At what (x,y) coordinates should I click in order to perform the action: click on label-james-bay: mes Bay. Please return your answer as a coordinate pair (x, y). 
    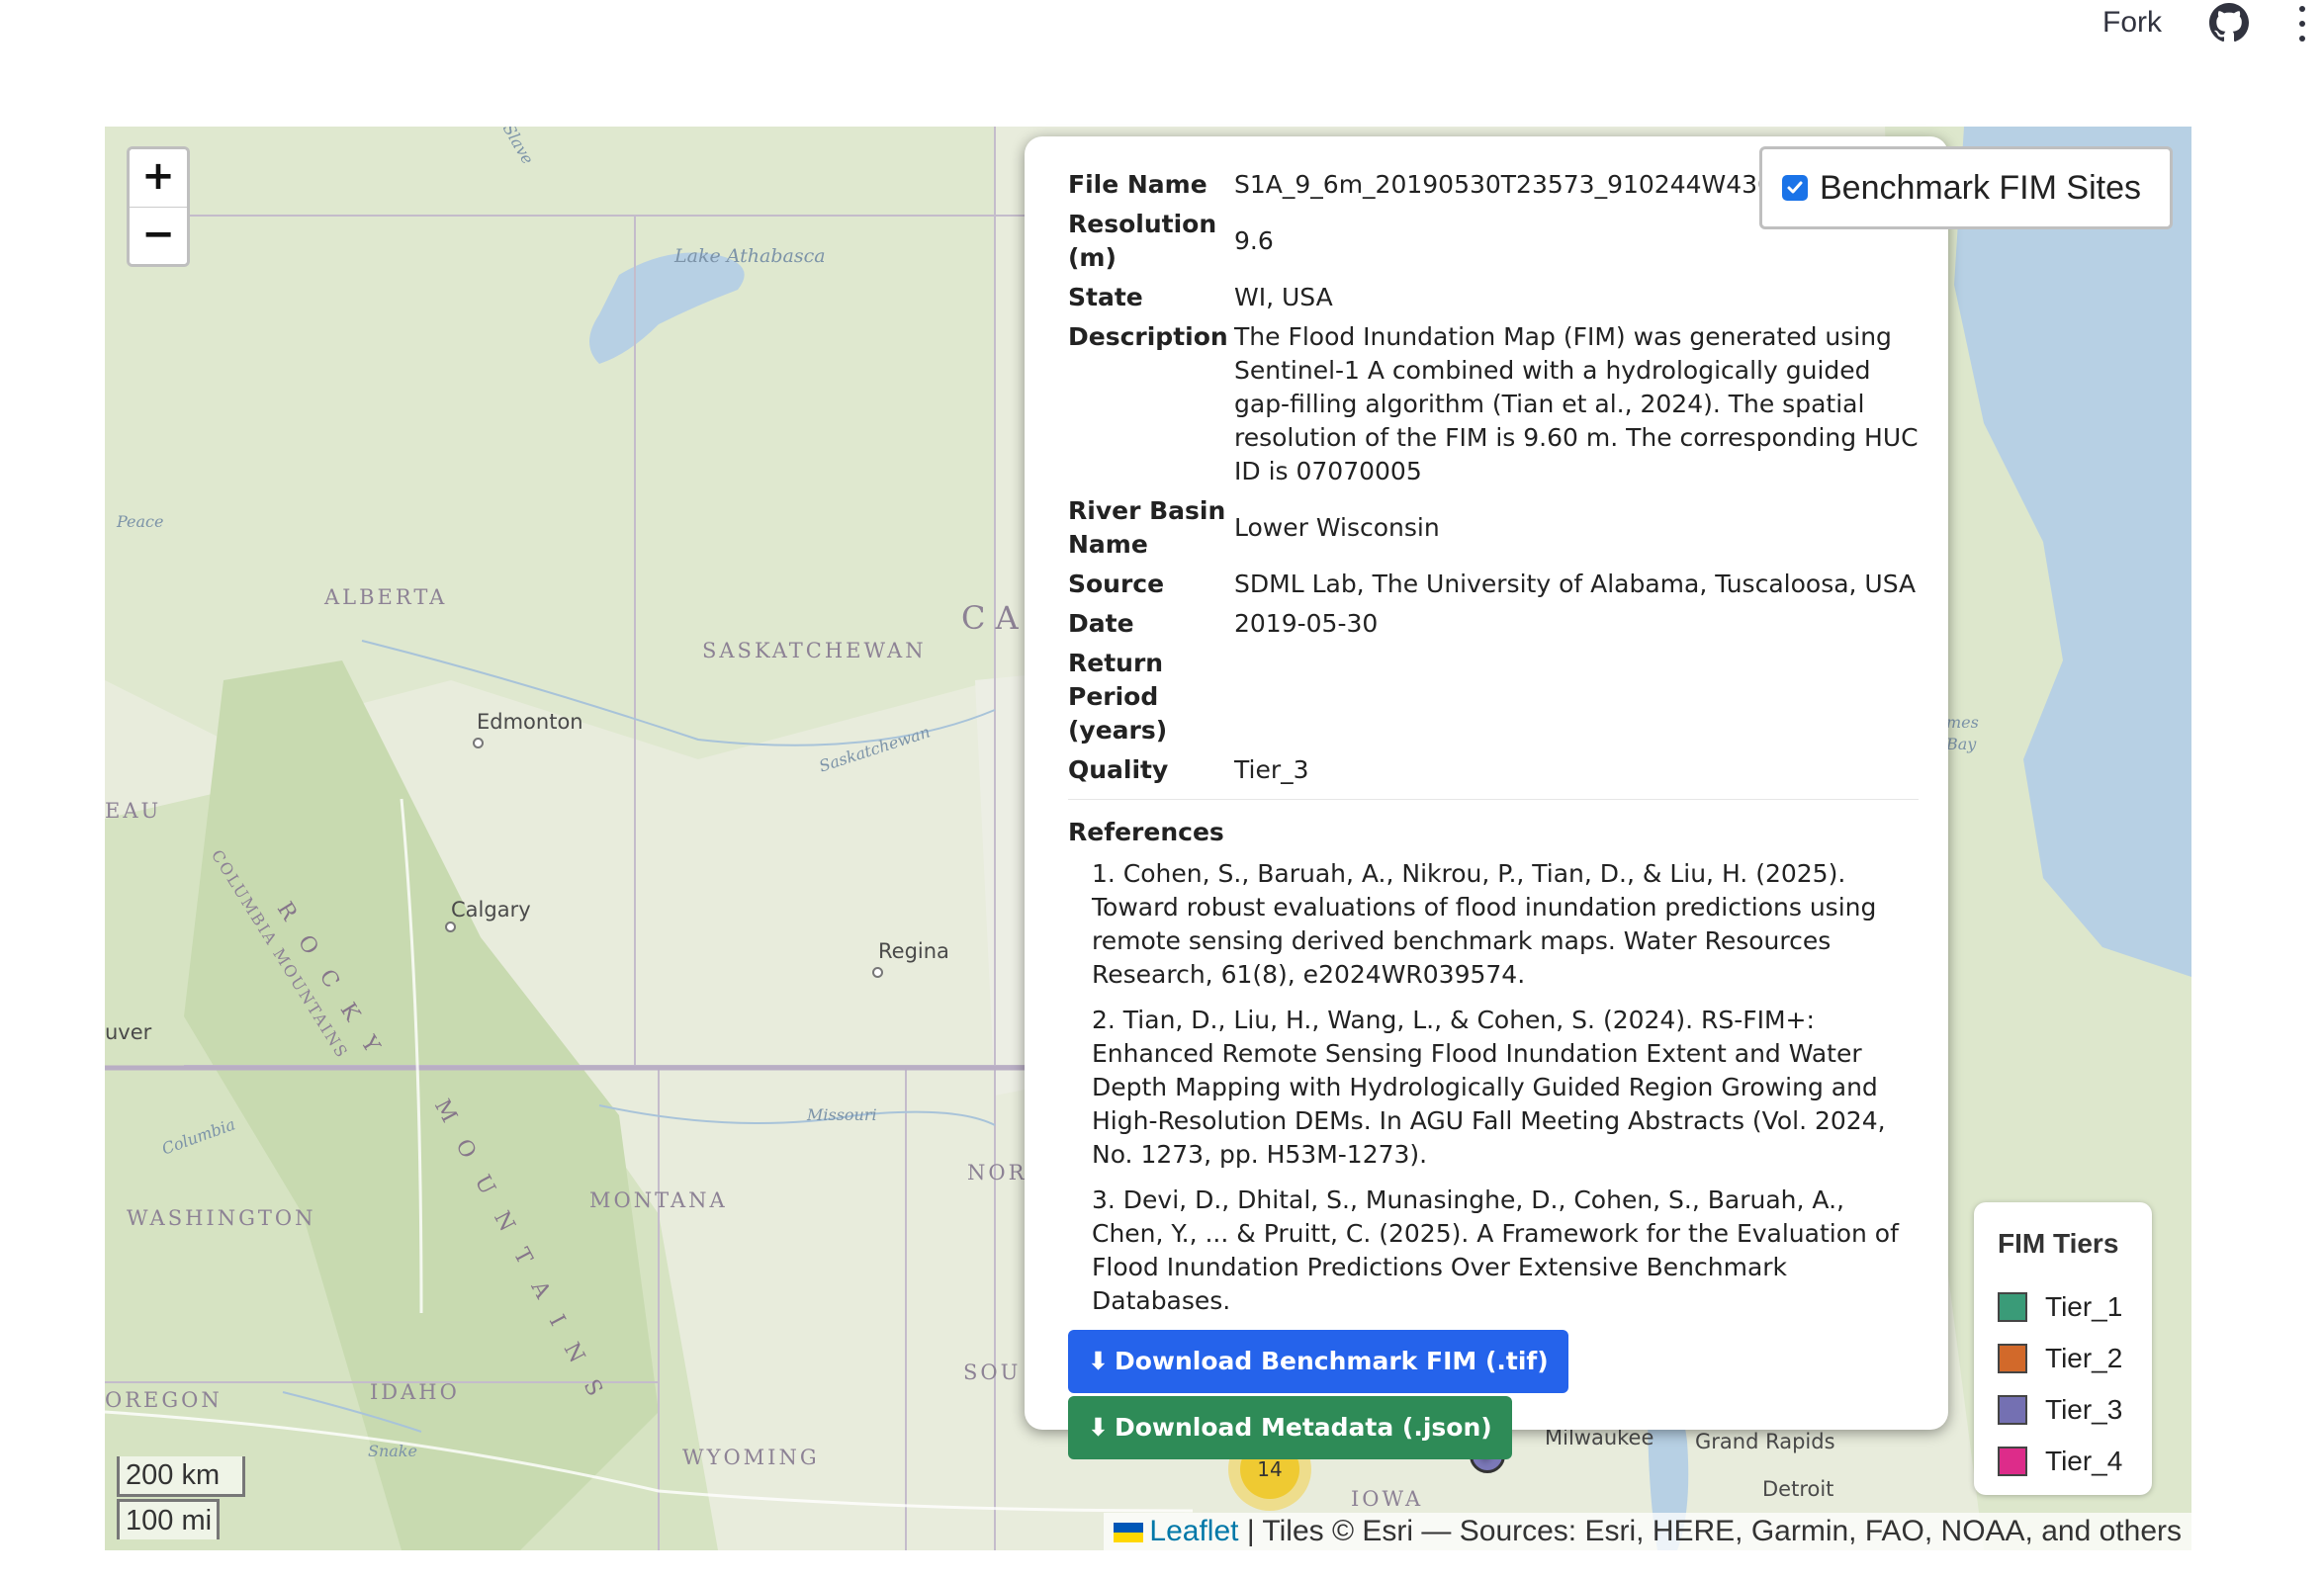
    Looking at the image, I should click on (1963, 733).